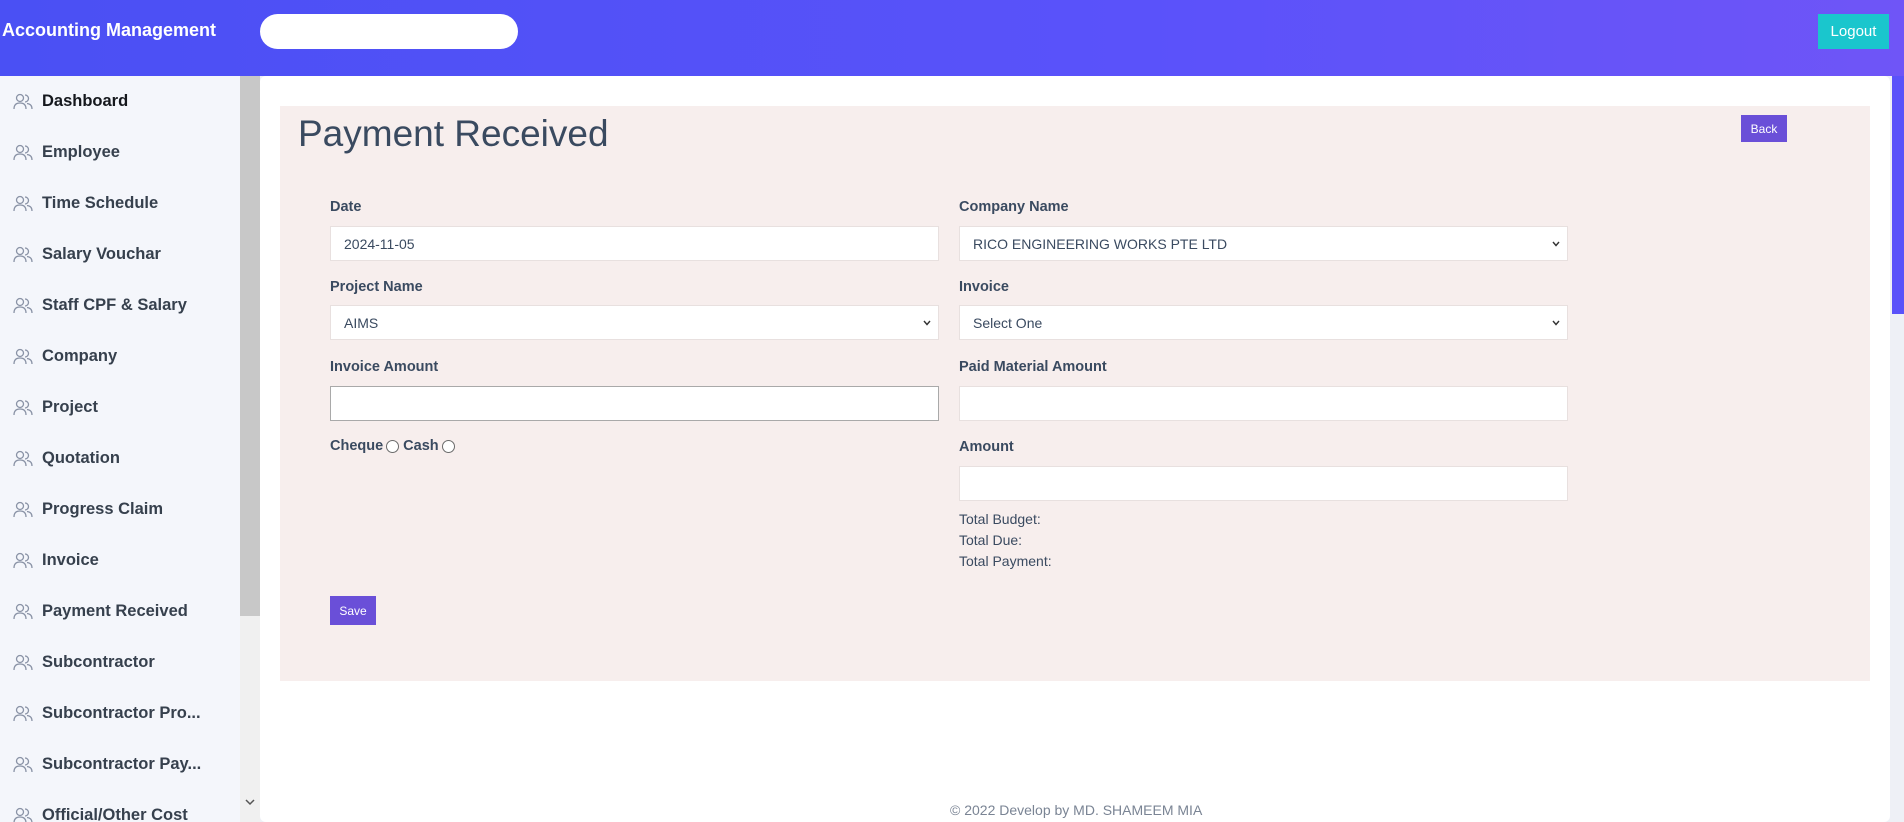 Image resolution: width=1904 pixels, height=822 pixels. I want to click on sidebar-item-employee: Employee, so click(120, 152).